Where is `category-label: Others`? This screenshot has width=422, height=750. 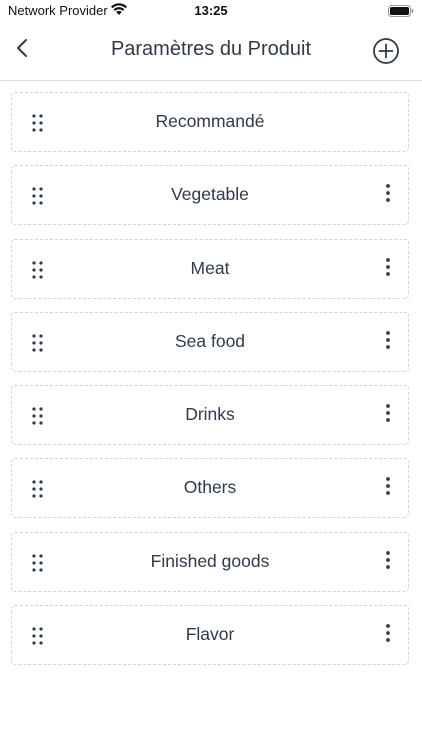 category-label: Others is located at coordinates (210, 487).